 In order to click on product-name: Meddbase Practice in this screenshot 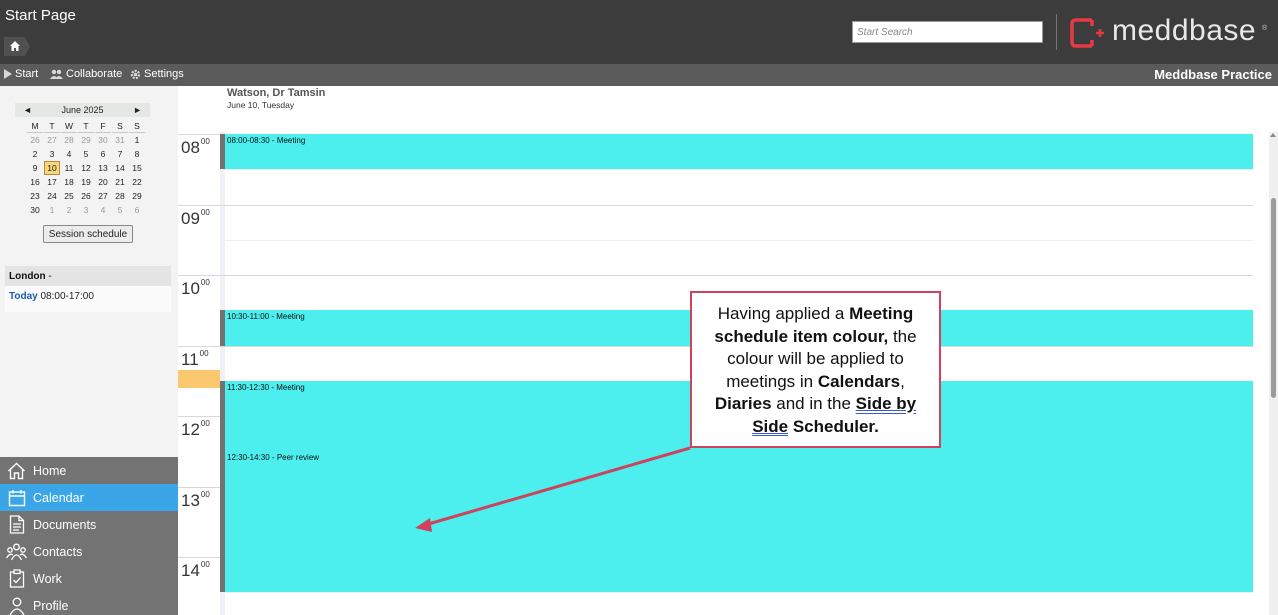, I will do `click(1213, 74)`.